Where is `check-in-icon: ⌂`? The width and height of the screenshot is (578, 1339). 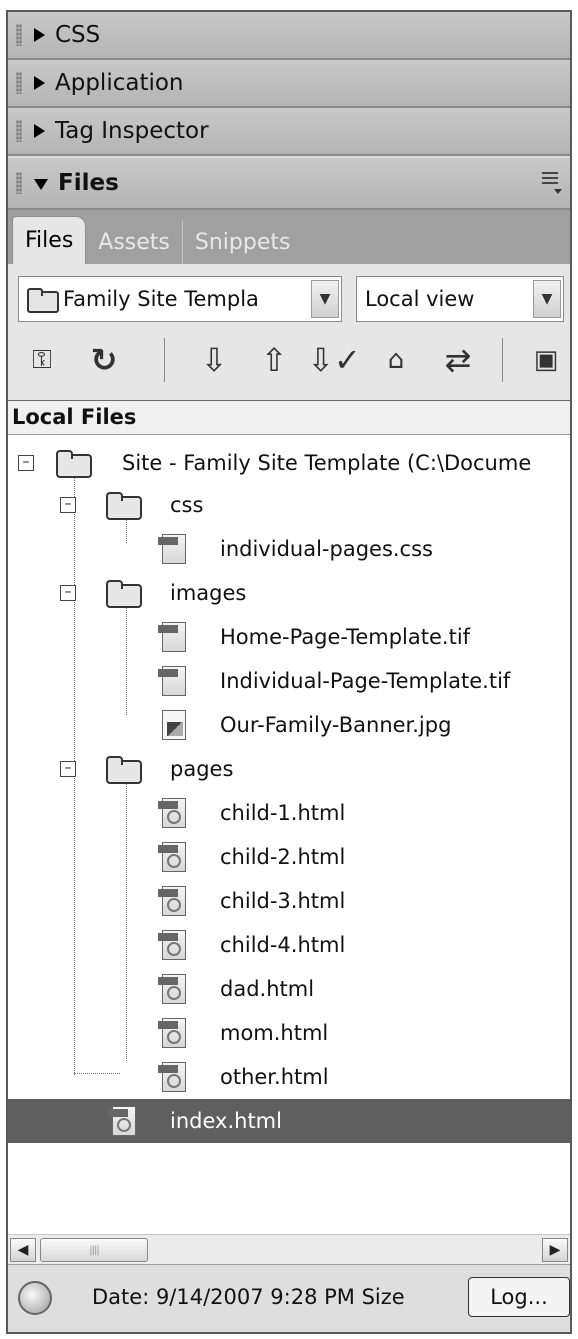
check-in-icon: ⌂ is located at coordinates (396, 360).